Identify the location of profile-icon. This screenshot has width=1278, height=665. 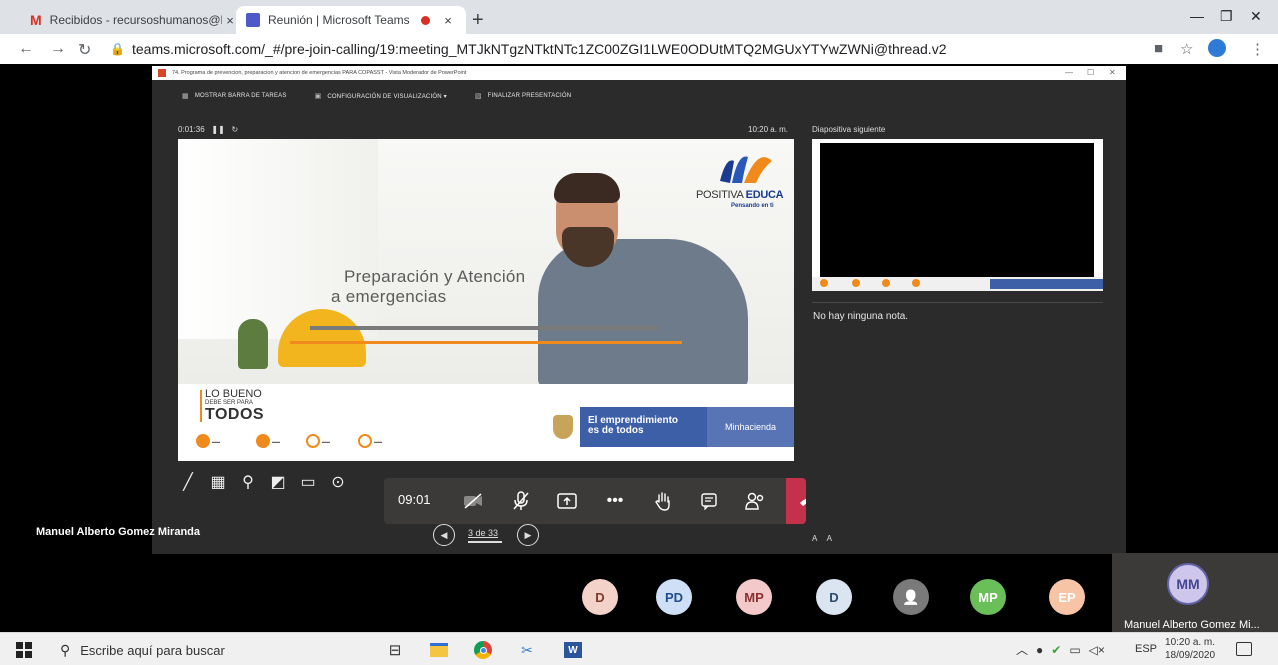
(1217, 48).